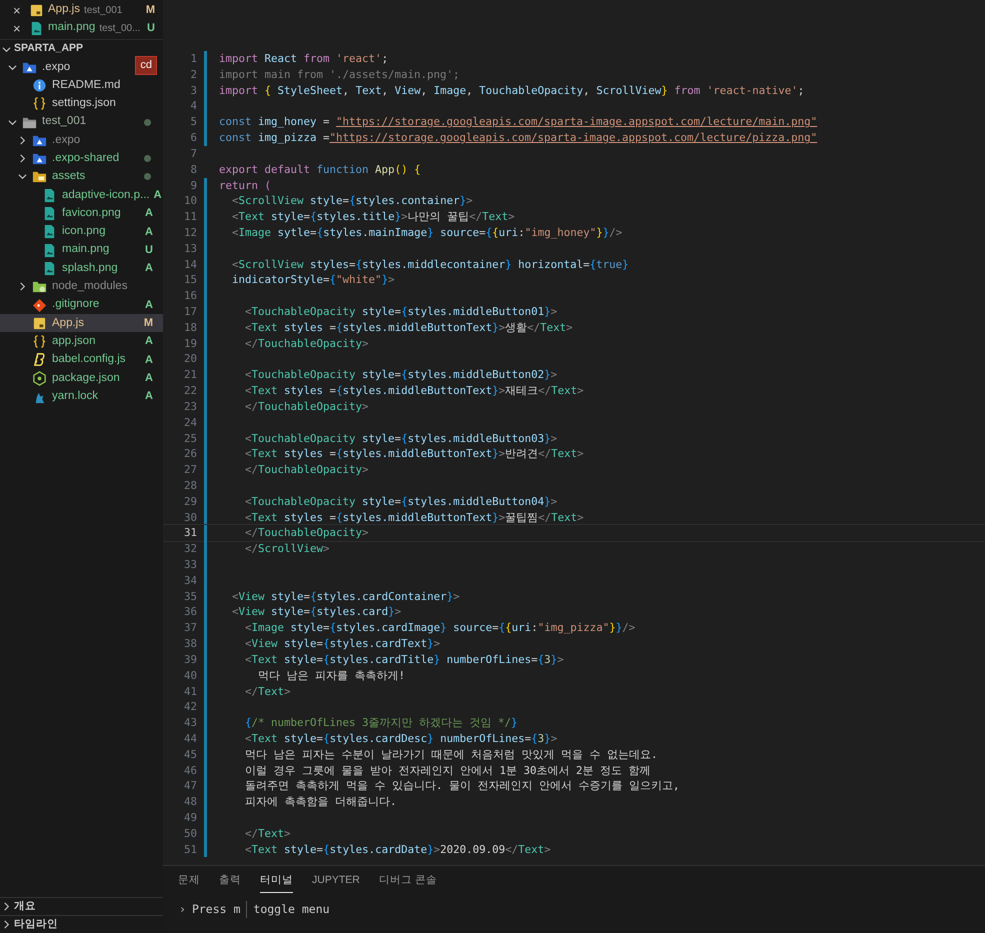 The image size is (985, 933). Describe the element at coordinates (64, 122) in the screenshot. I see `folder-name: test_001` at that location.